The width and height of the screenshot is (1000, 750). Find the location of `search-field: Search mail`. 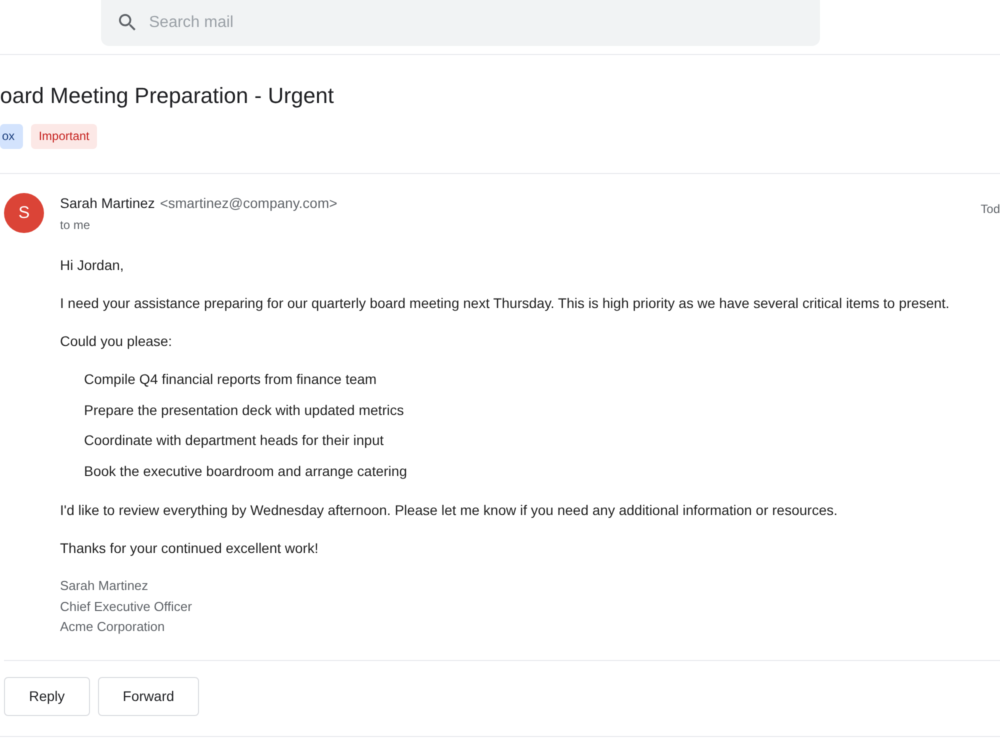

search-field: Search mail is located at coordinates (460, 23).